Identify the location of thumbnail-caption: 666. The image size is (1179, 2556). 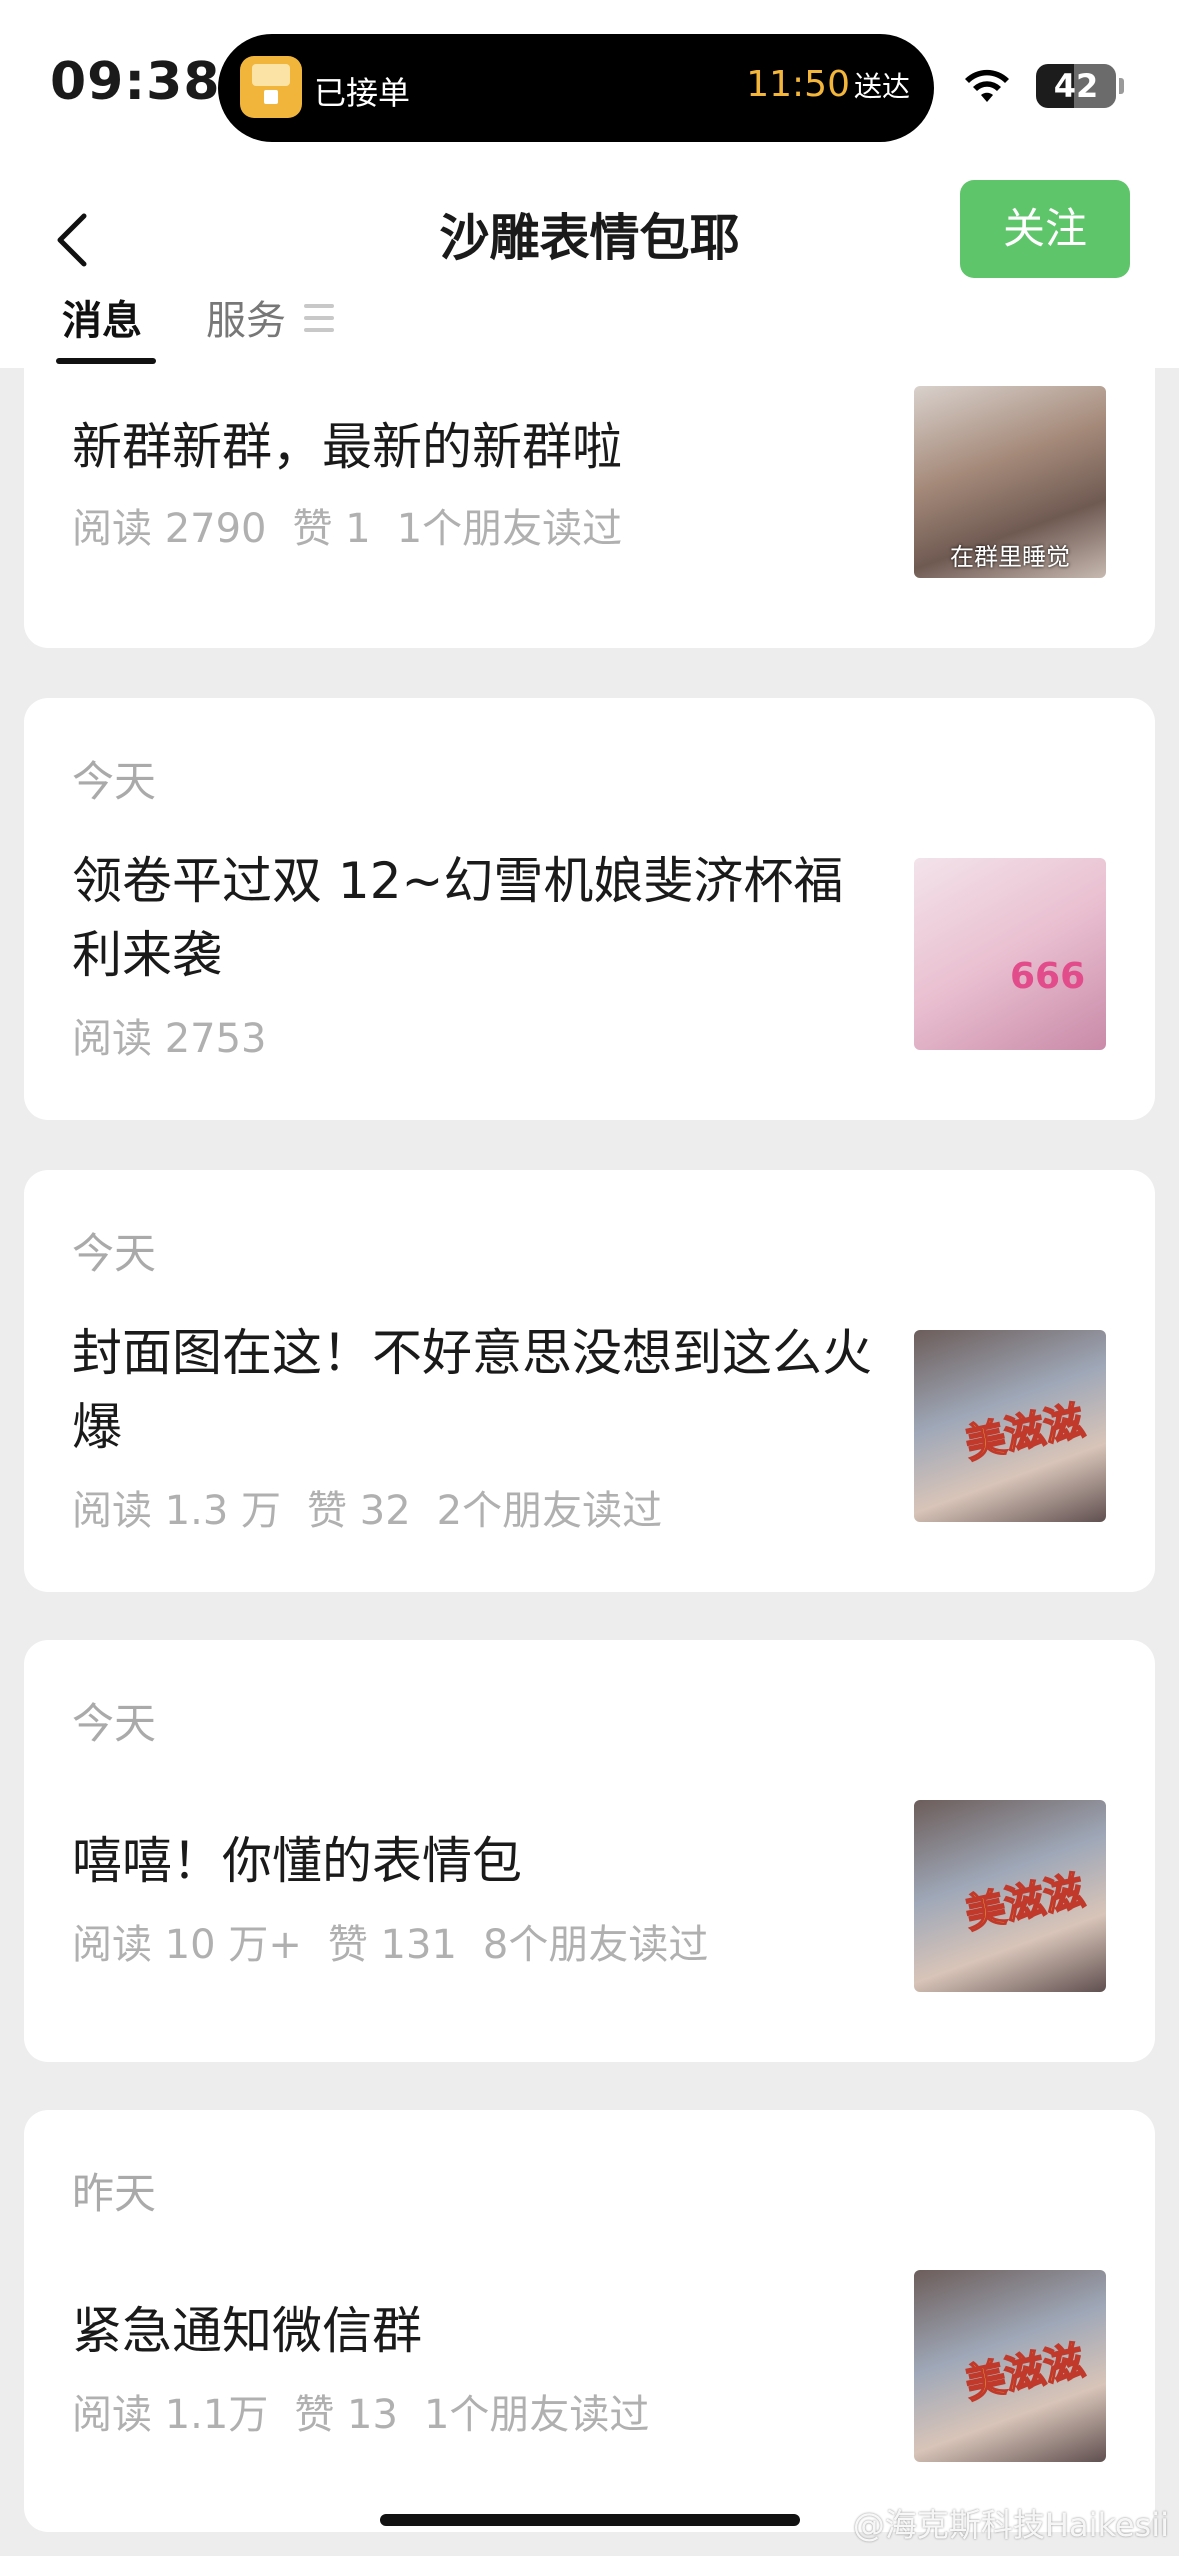
(1048, 976).